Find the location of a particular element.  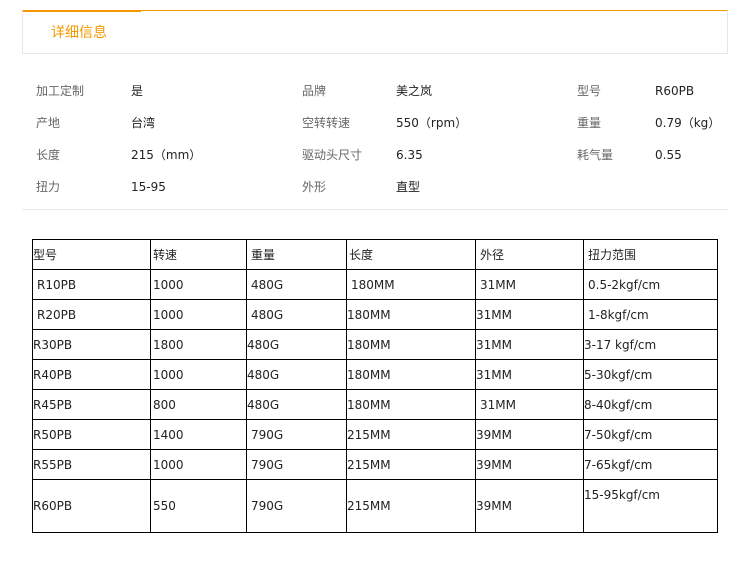

attr-label: 产地 is located at coordinates (48, 123).